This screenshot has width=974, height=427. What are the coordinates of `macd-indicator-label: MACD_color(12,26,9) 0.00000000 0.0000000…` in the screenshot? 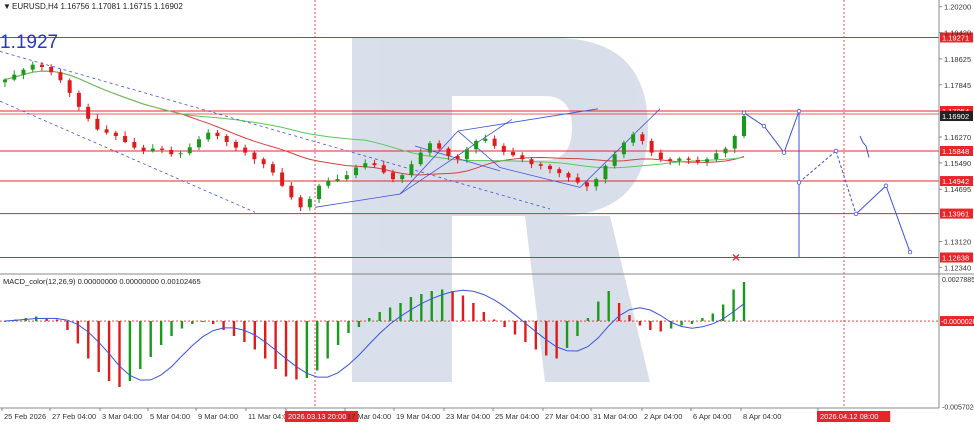 It's located at (102, 281).